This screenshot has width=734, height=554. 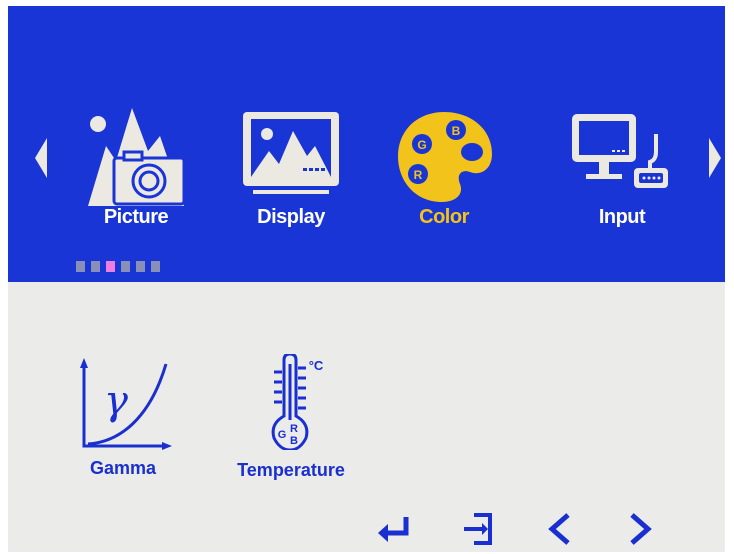 I want to click on input-icon, so click(x=620, y=151).